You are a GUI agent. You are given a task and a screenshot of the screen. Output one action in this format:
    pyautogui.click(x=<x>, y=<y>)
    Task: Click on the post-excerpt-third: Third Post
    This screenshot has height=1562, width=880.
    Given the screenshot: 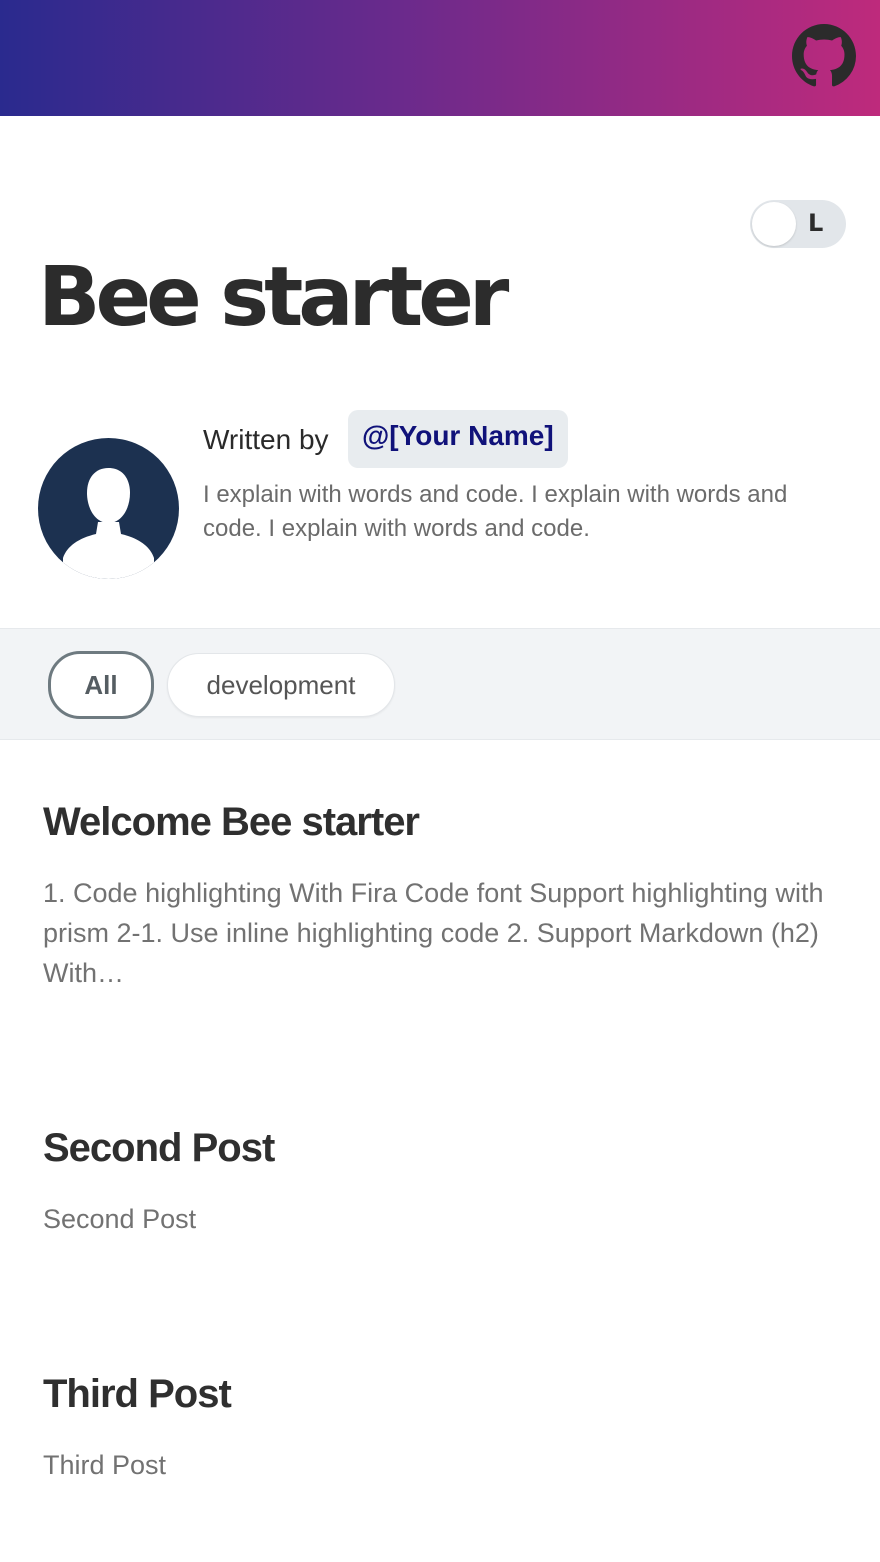 What is the action you would take?
    pyautogui.click(x=105, y=1465)
    